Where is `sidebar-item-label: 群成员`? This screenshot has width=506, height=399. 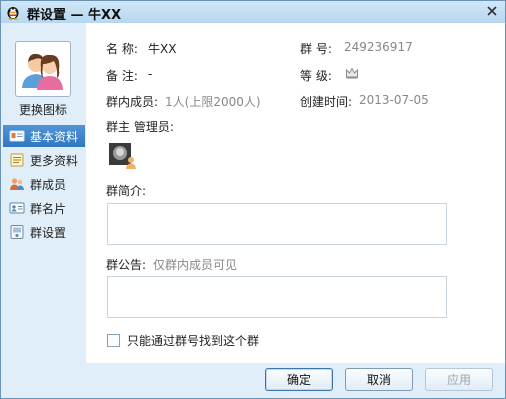 sidebar-item-label: 群成员 is located at coordinates (48, 184).